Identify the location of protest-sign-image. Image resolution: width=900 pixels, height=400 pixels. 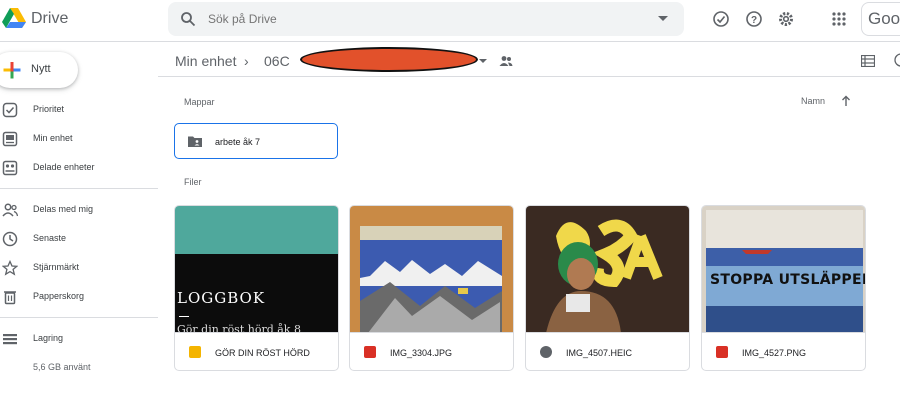
(783, 269).